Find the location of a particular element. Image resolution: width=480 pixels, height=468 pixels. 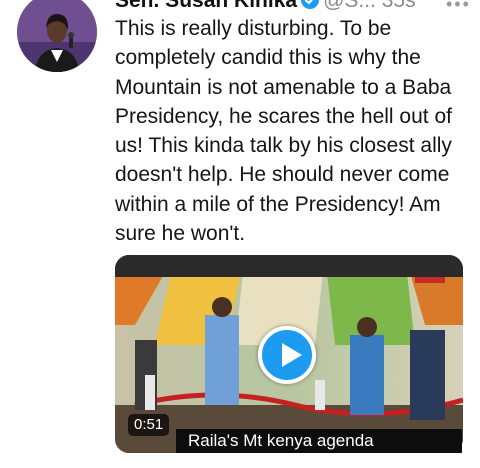

video-caption: Raila's Mt kenya agenda is located at coordinates (319, 441).